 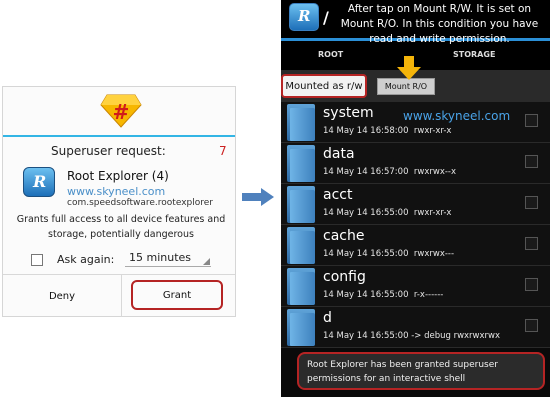 What do you see at coordinates (406, 86) in the screenshot?
I see `mount-ro-button: Mount R/O` at bounding box center [406, 86].